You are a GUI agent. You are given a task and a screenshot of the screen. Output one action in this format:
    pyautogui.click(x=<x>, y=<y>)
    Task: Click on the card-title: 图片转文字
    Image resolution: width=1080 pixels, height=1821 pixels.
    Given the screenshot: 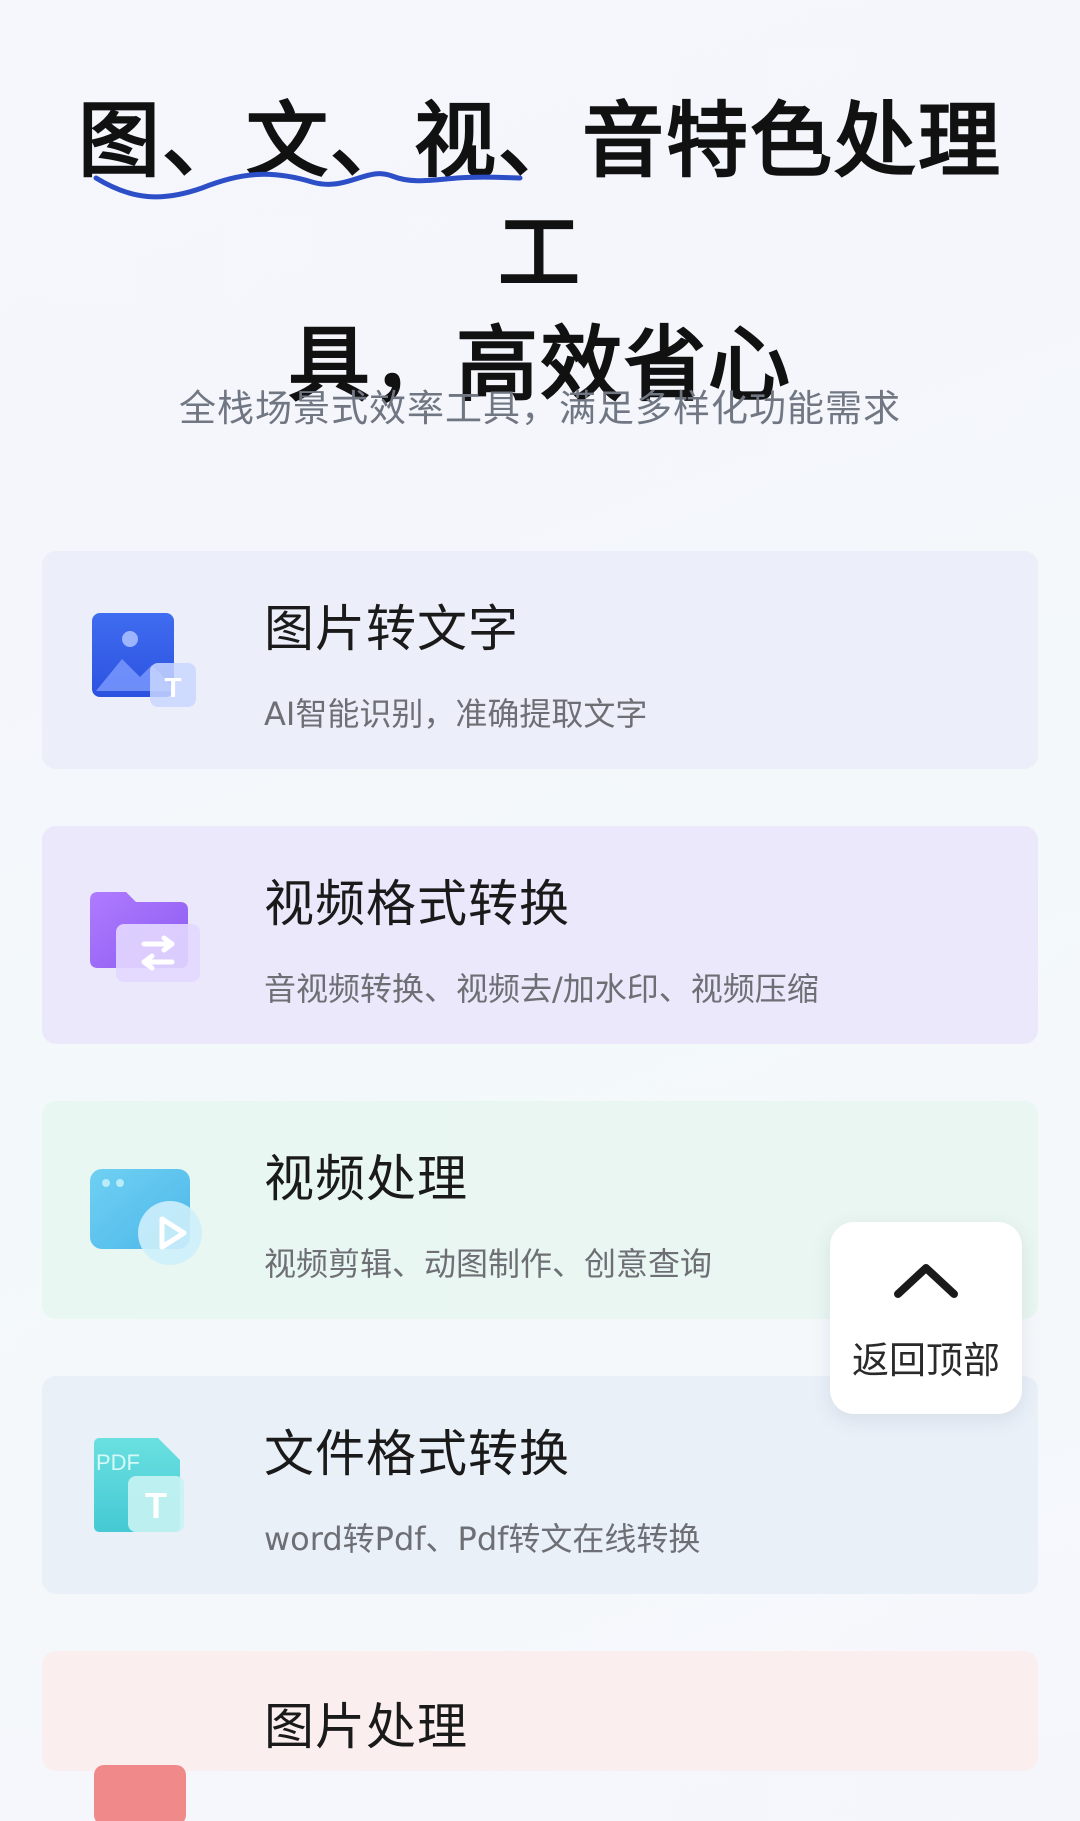 What is the action you would take?
    pyautogui.click(x=391, y=629)
    